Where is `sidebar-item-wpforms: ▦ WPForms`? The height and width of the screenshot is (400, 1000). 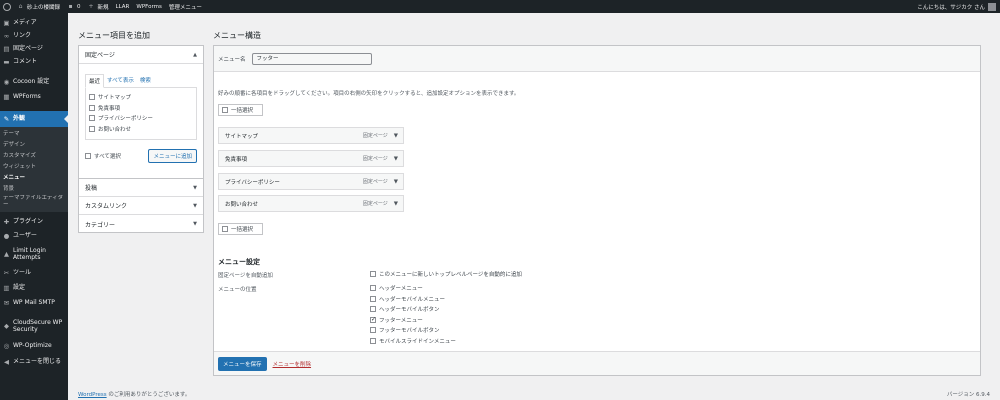 sidebar-item-wpforms: ▦ WPForms is located at coordinates (34, 97).